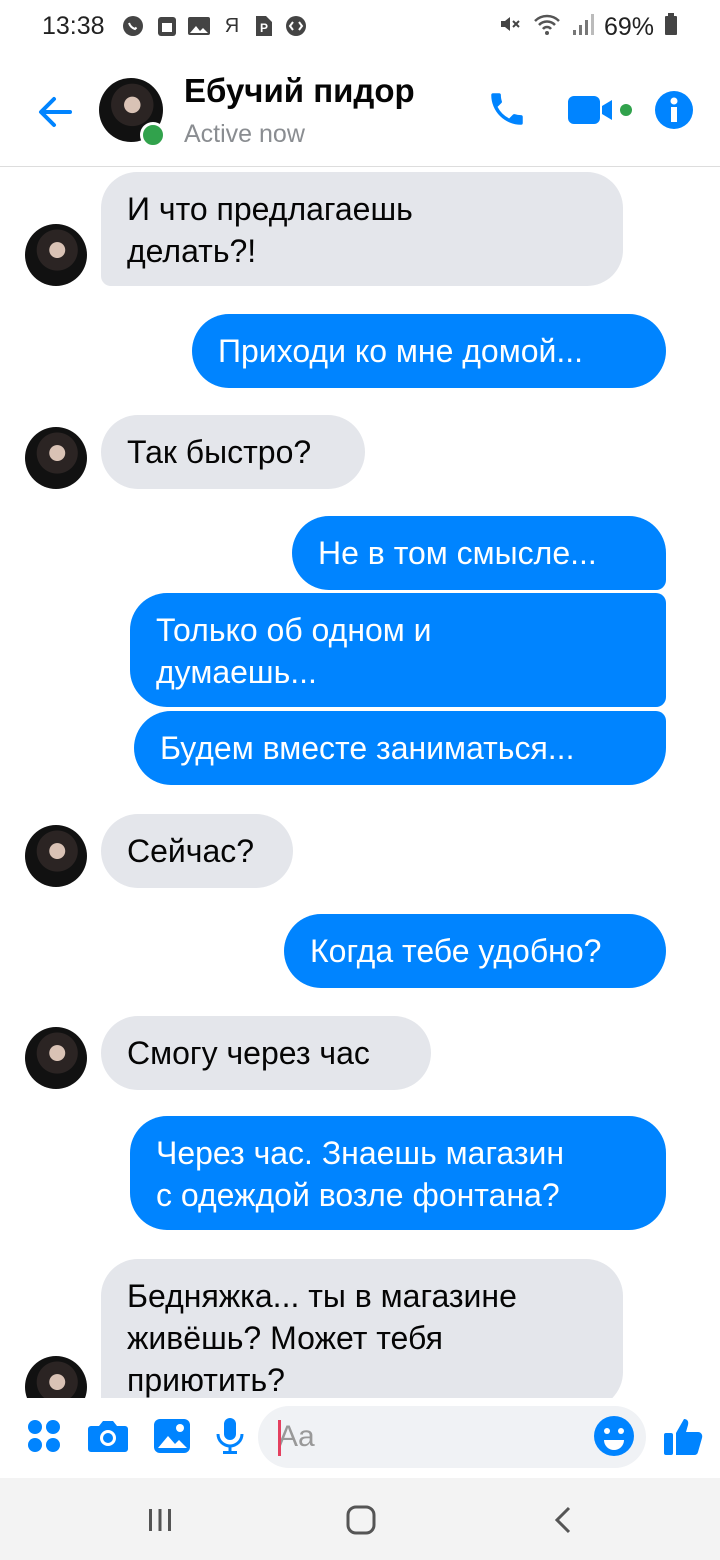 The height and width of the screenshot is (1560, 720). I want to click on calendar-icon, so click(167, 26).